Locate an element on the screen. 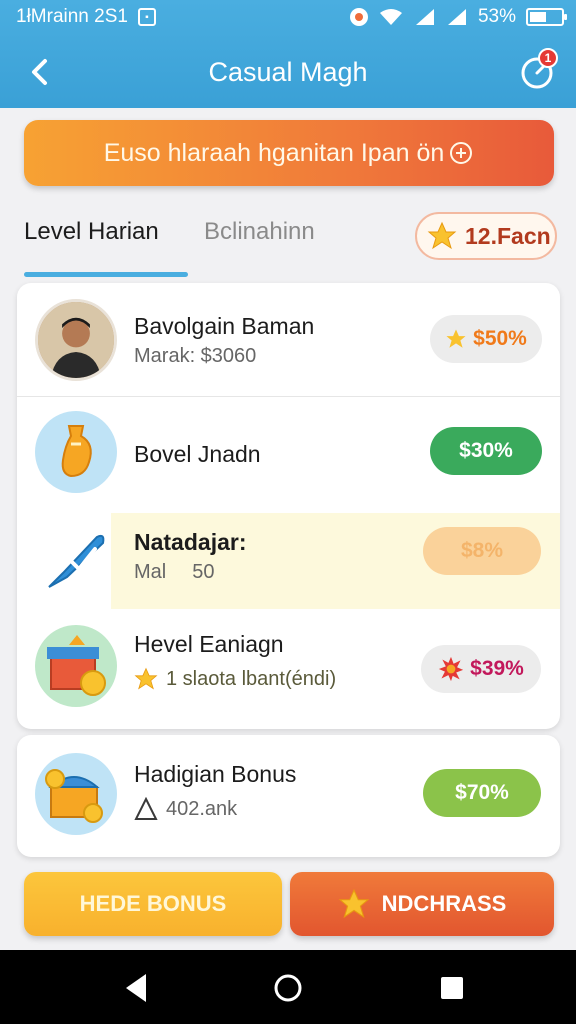  burst-icon is located at coordinates (451, 669).